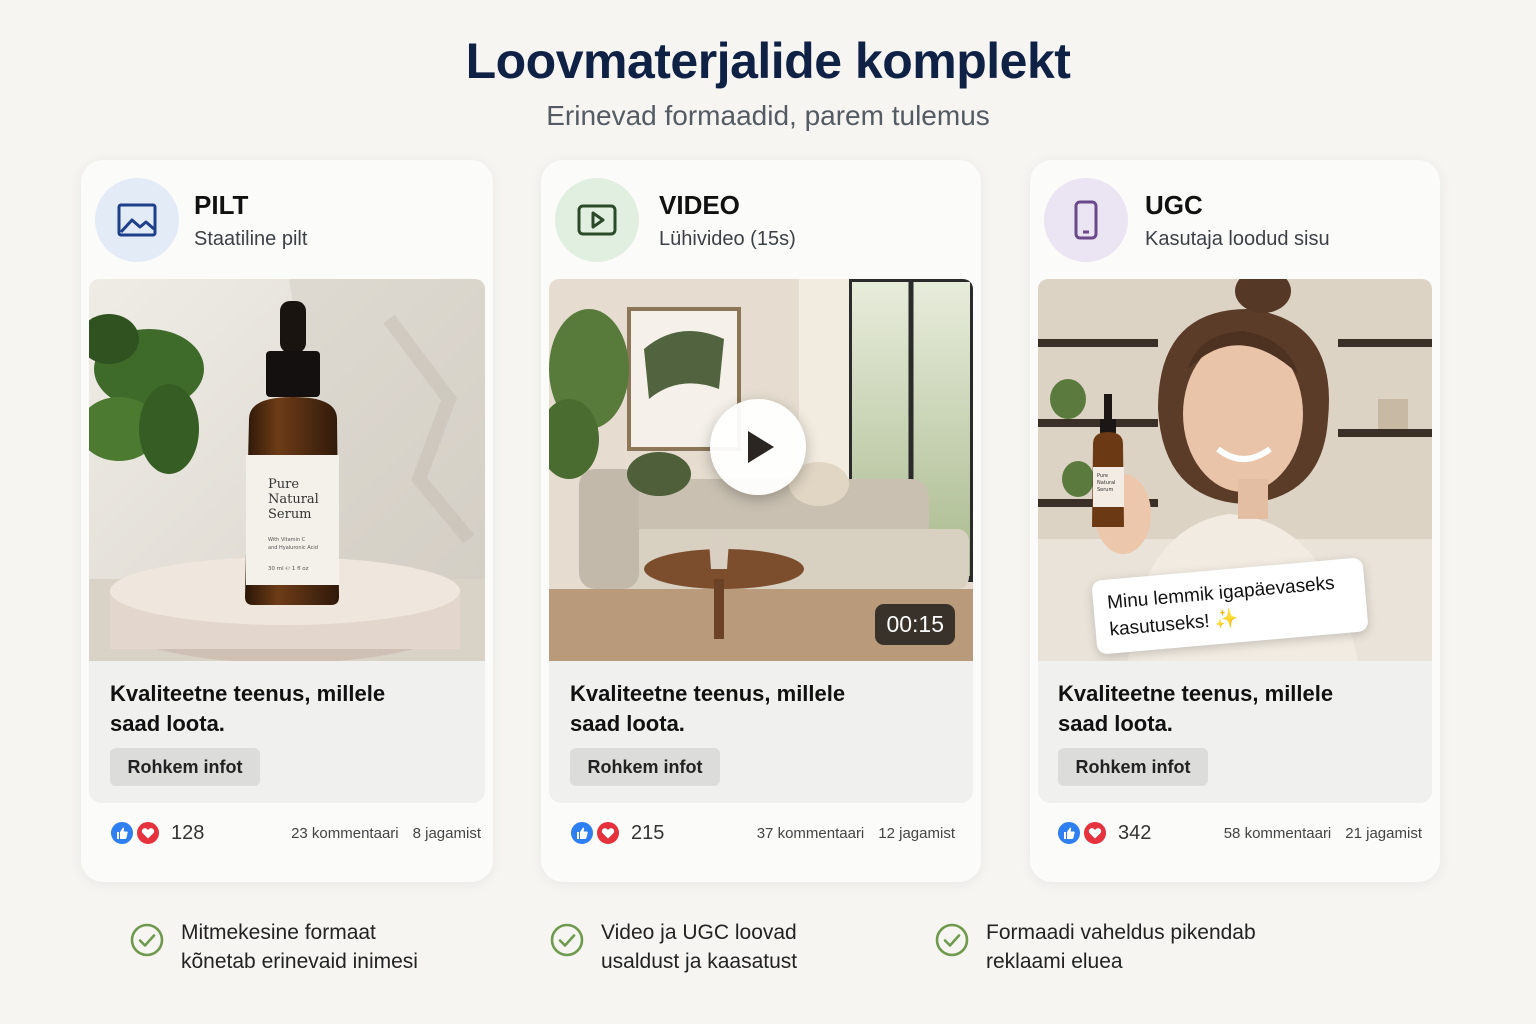  I want to click on reaction-count: 215, so click(648, 833).